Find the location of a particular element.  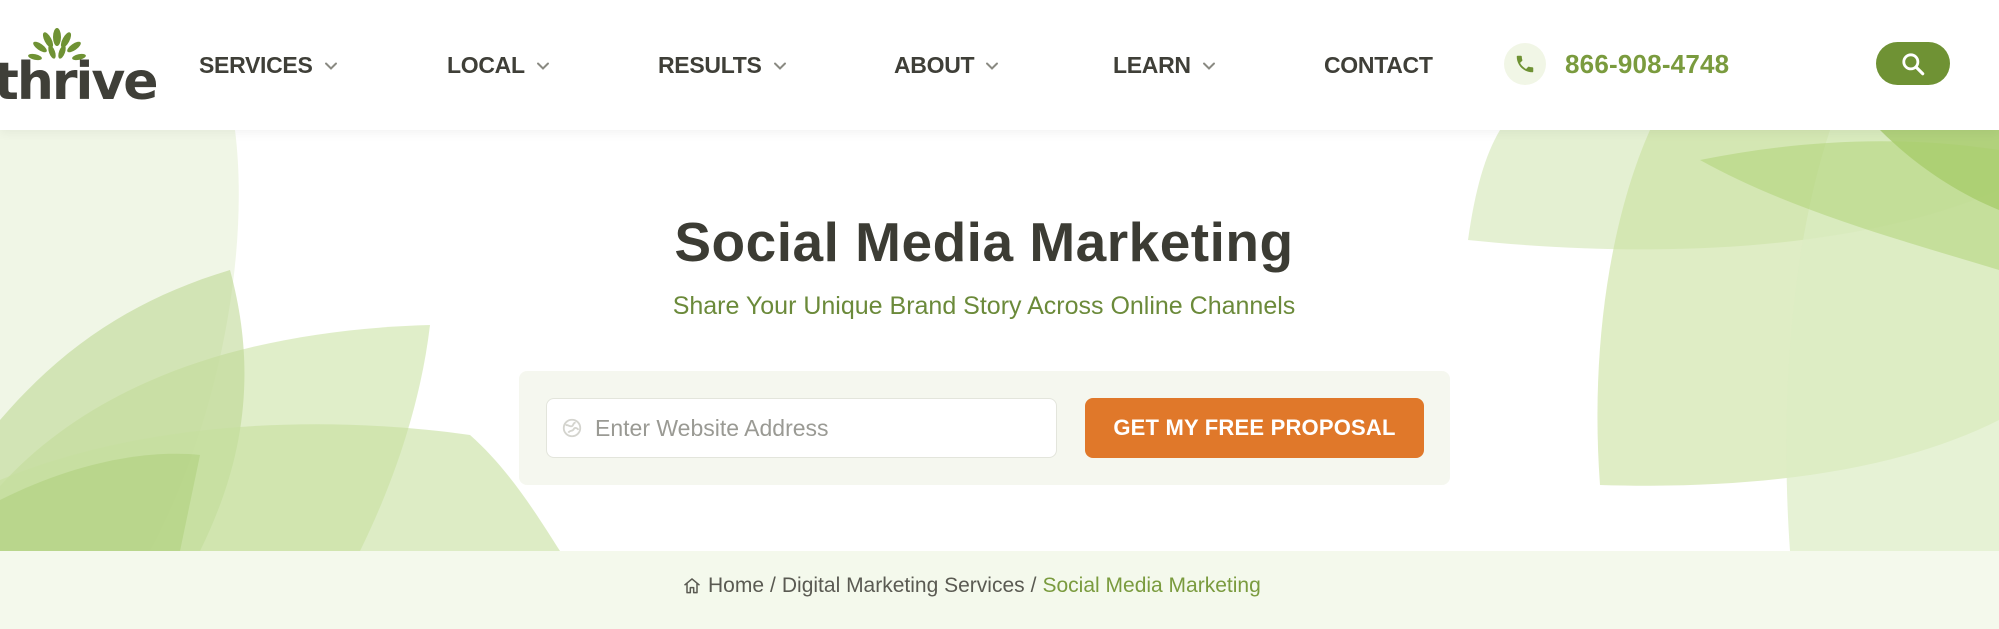

search-button is located at coordinates (1913, 63).